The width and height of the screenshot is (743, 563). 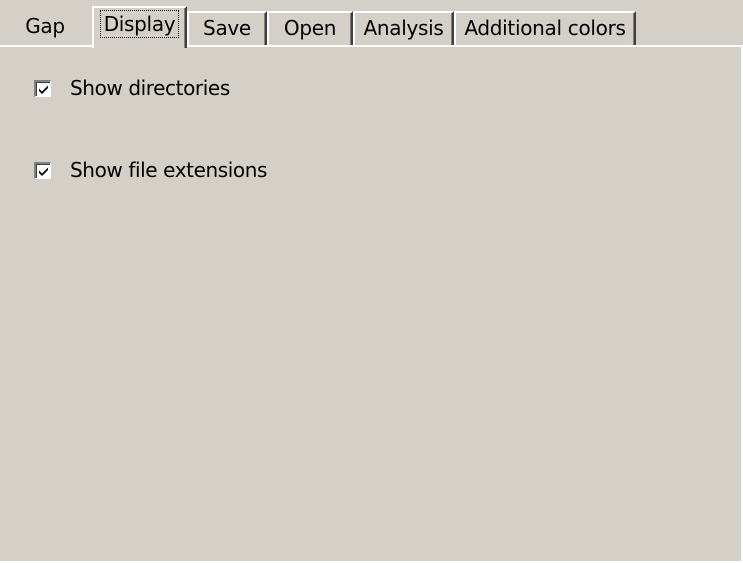 I want to click on tab-save: Save, so click(x=227, y=28).